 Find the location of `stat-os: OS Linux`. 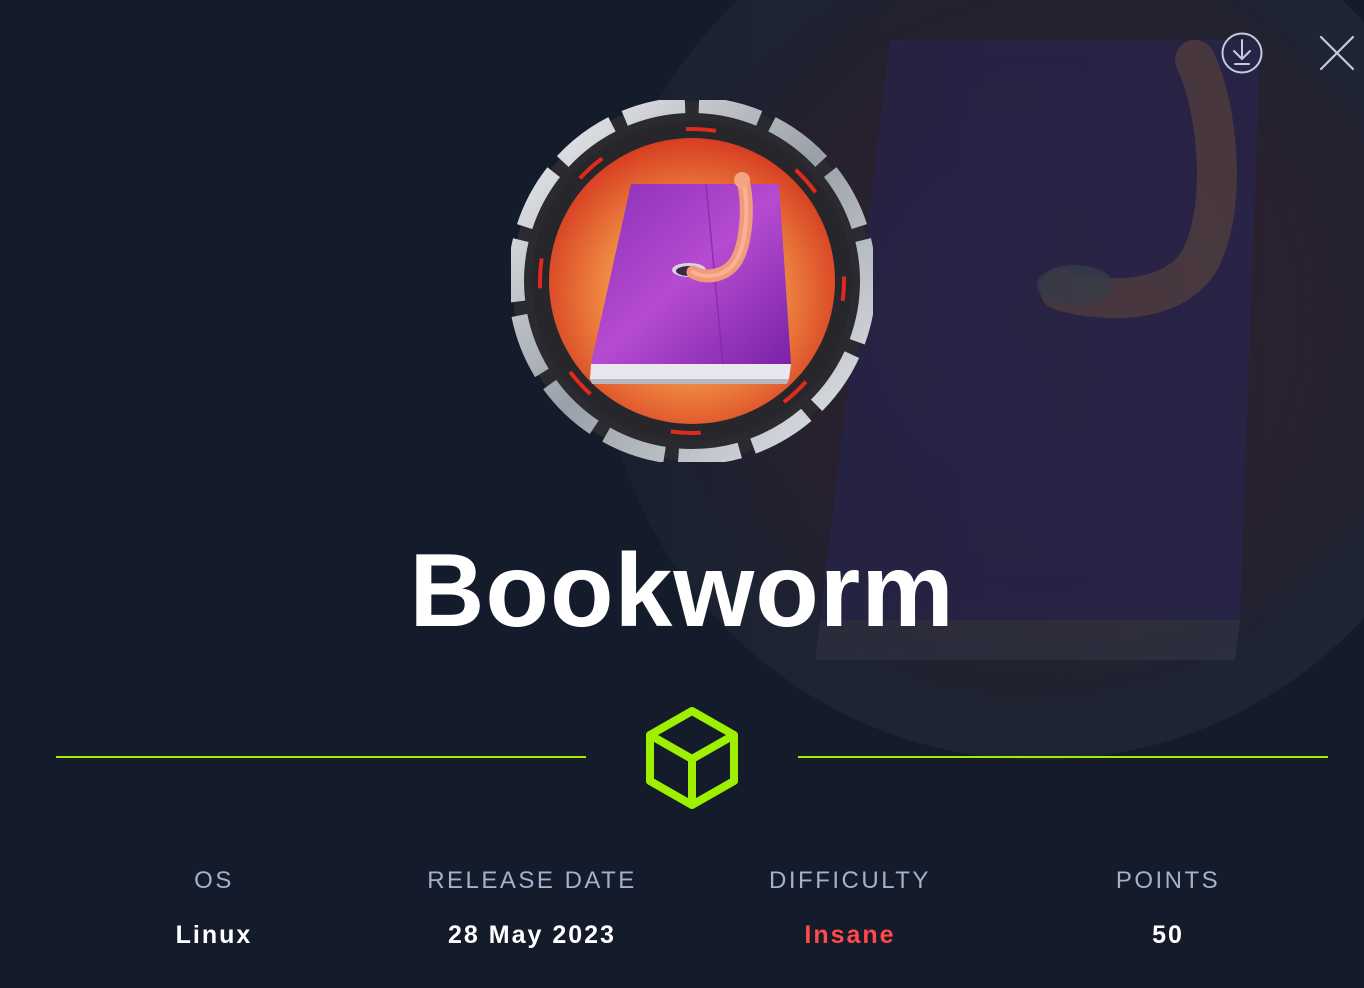

stat-os: OS Linux is located at coordinates (214, 908).